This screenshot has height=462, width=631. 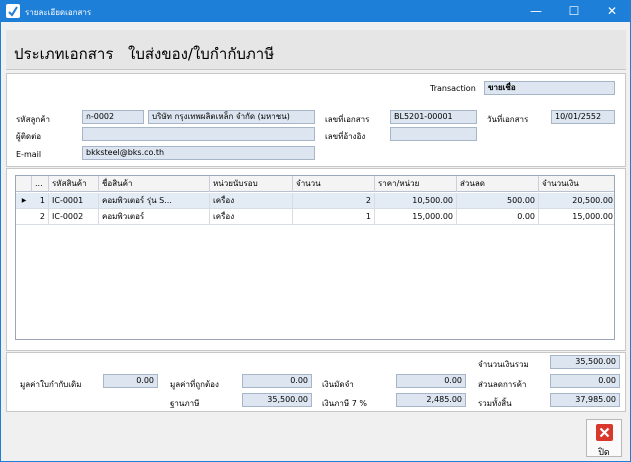 I want to click on header-col-discount: ส่วนลด, so click(x=498, y=184).